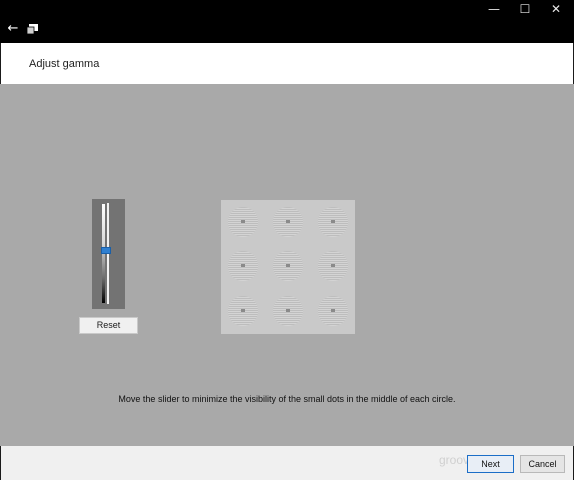  I want to click on minimize-icon: —, so click(494, 10).